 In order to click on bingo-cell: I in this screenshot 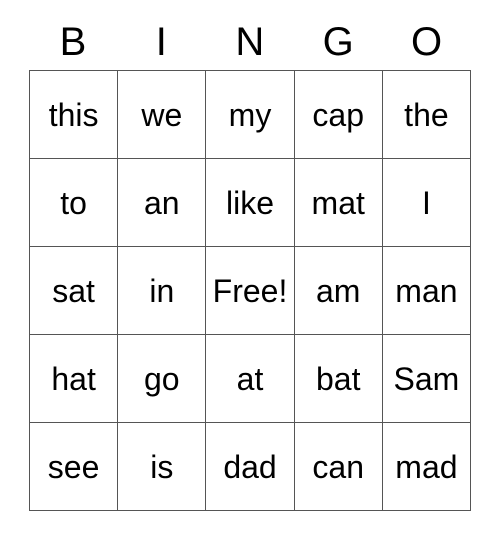, I will do `click(427, 203)`.